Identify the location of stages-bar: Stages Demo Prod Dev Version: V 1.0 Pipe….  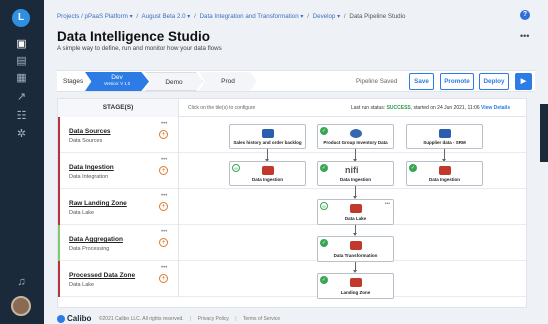
(296, 81).